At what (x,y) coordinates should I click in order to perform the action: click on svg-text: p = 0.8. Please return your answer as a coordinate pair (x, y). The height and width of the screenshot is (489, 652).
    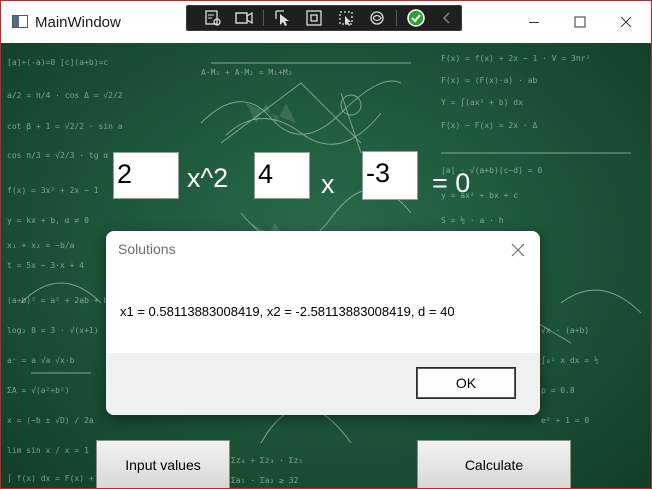
    Looking at the image, I should click on (558, 390).